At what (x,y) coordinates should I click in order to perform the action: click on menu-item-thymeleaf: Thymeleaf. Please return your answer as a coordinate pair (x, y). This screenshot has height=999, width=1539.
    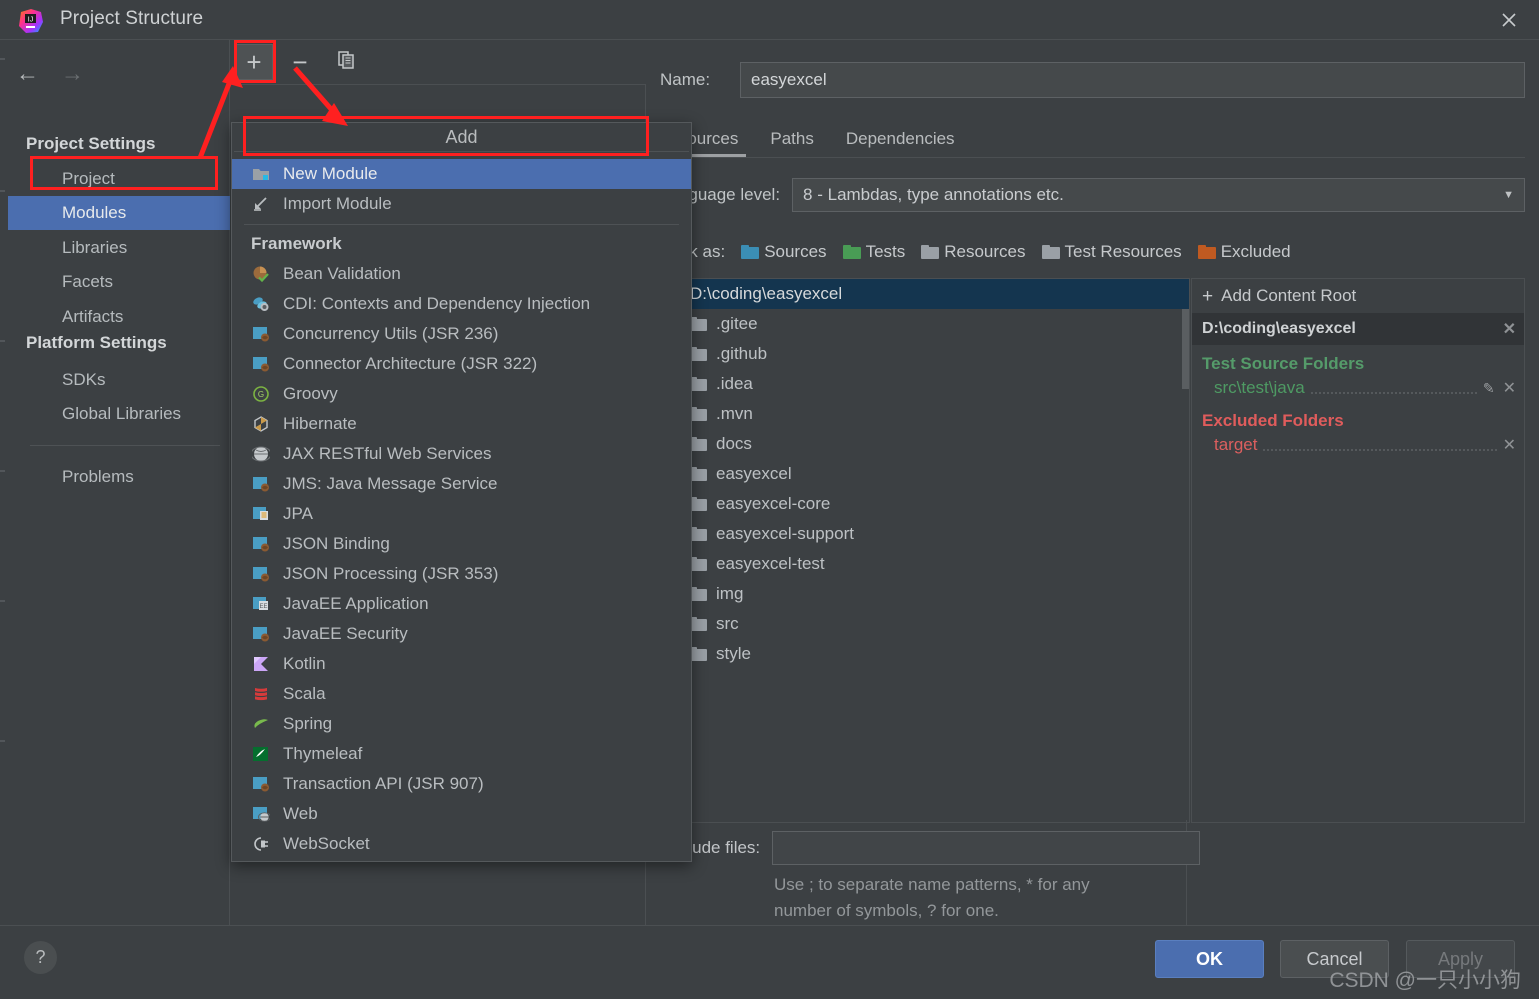
    Looking at the image, I should click on (461, 754).